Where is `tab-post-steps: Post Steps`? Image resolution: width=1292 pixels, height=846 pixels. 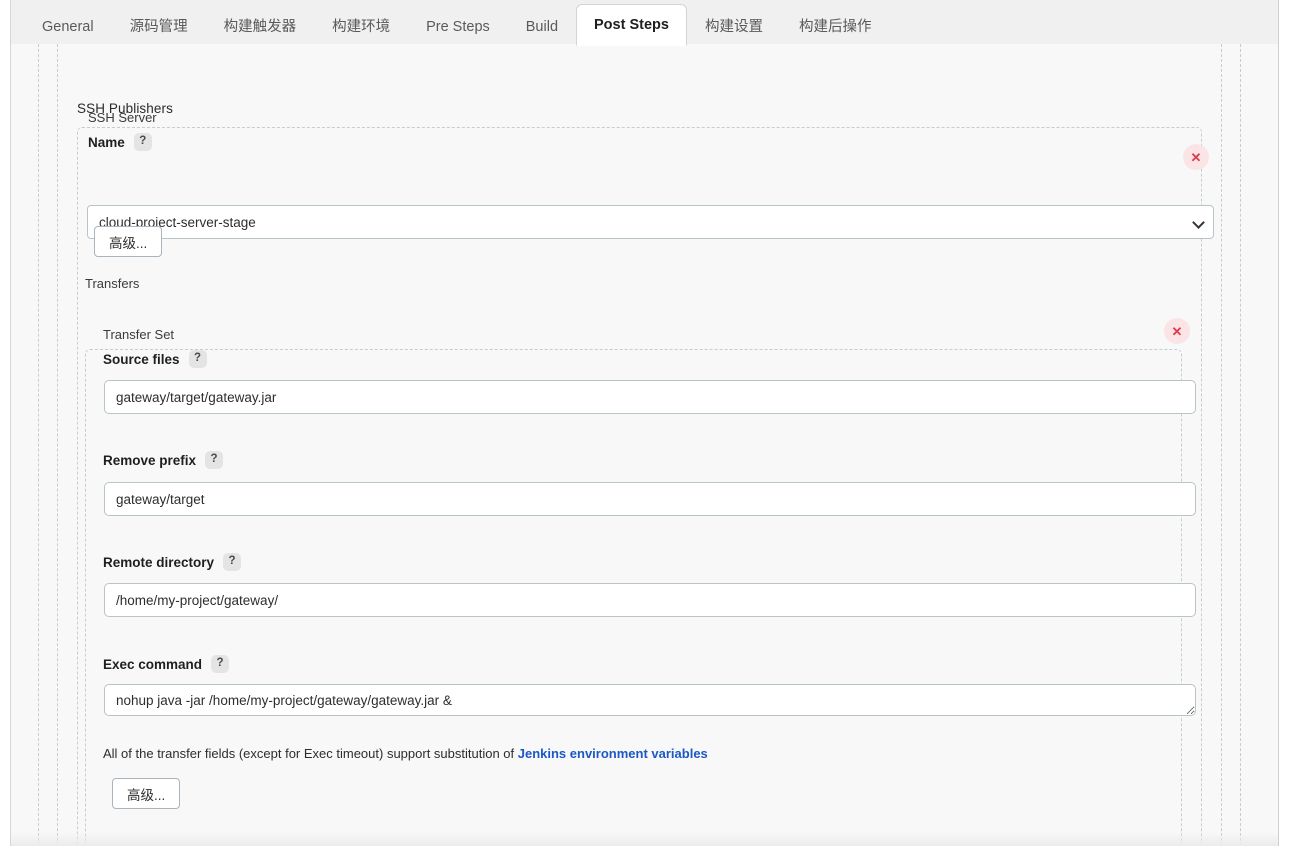 tab-post-steps: Post Steps is located at coordinates (631, 25).